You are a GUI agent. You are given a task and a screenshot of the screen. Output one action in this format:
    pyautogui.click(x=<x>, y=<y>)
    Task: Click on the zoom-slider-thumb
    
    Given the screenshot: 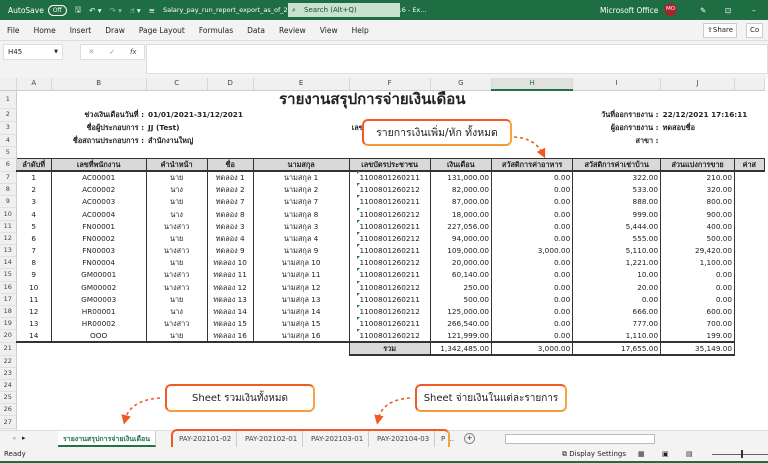 What is the action you would take?
    pyautogui.click(x=742, y=454)
    